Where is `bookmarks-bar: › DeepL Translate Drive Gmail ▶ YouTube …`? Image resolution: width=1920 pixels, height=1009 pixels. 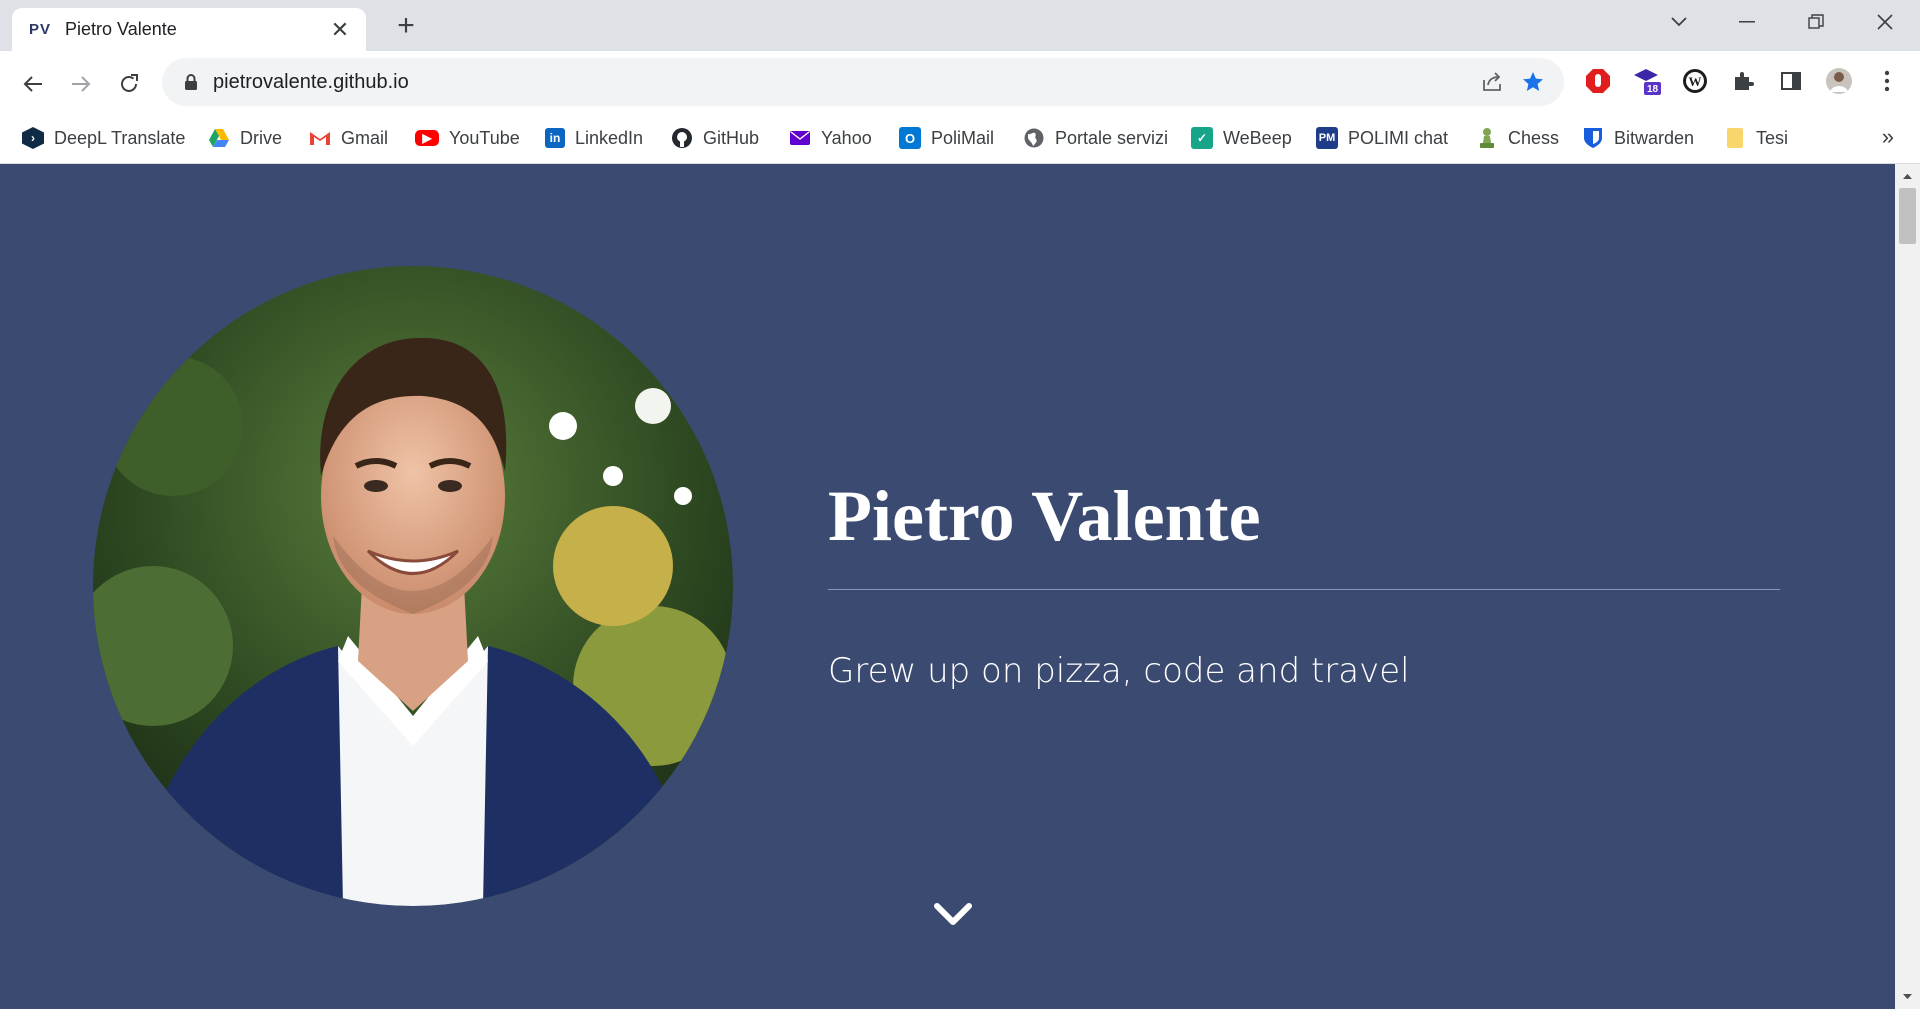 bookmarks-bar: › DeepL Translate Drive Gmail ▶ YouTube … is located at coordinates (960, 139).